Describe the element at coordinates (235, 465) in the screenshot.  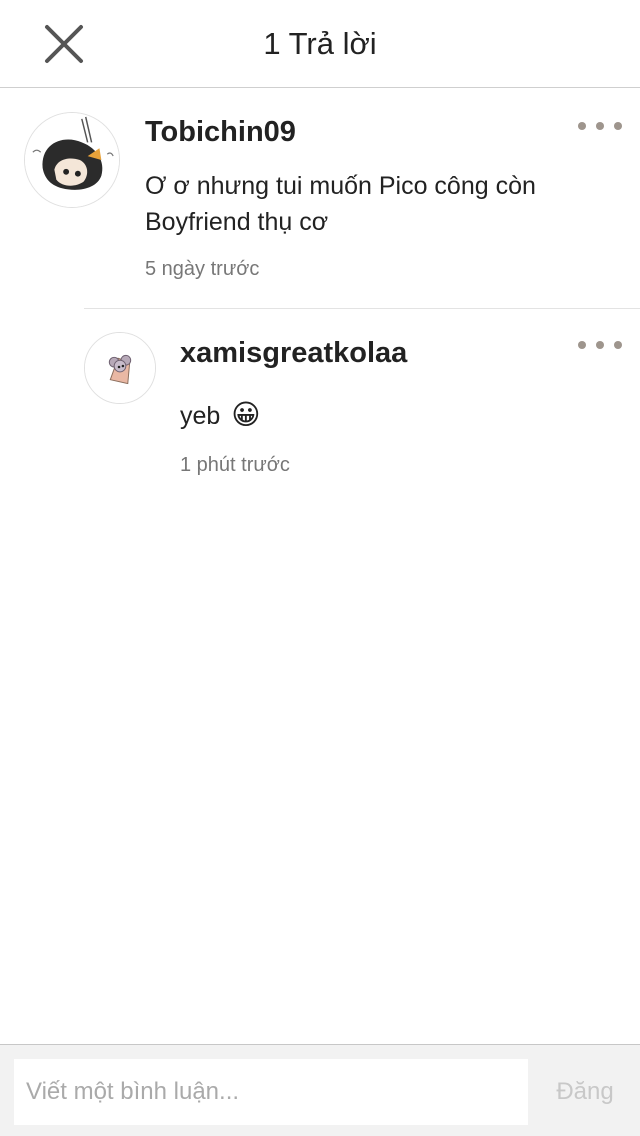
I see `reply-timestamp: 1 phút trước` at that location.